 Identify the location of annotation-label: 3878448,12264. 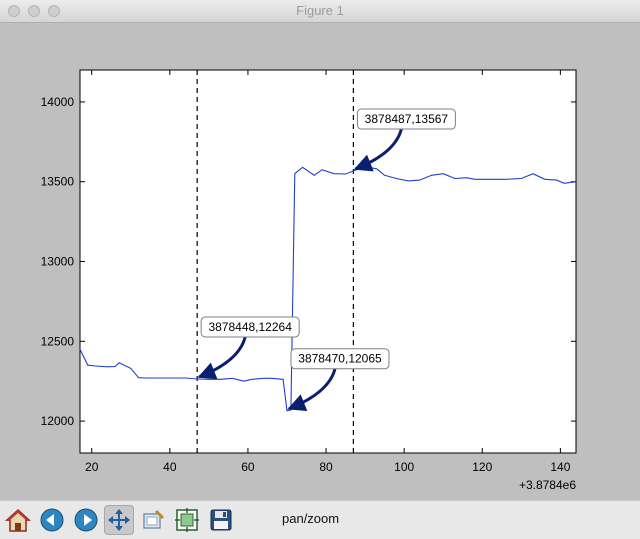
(250, 327).